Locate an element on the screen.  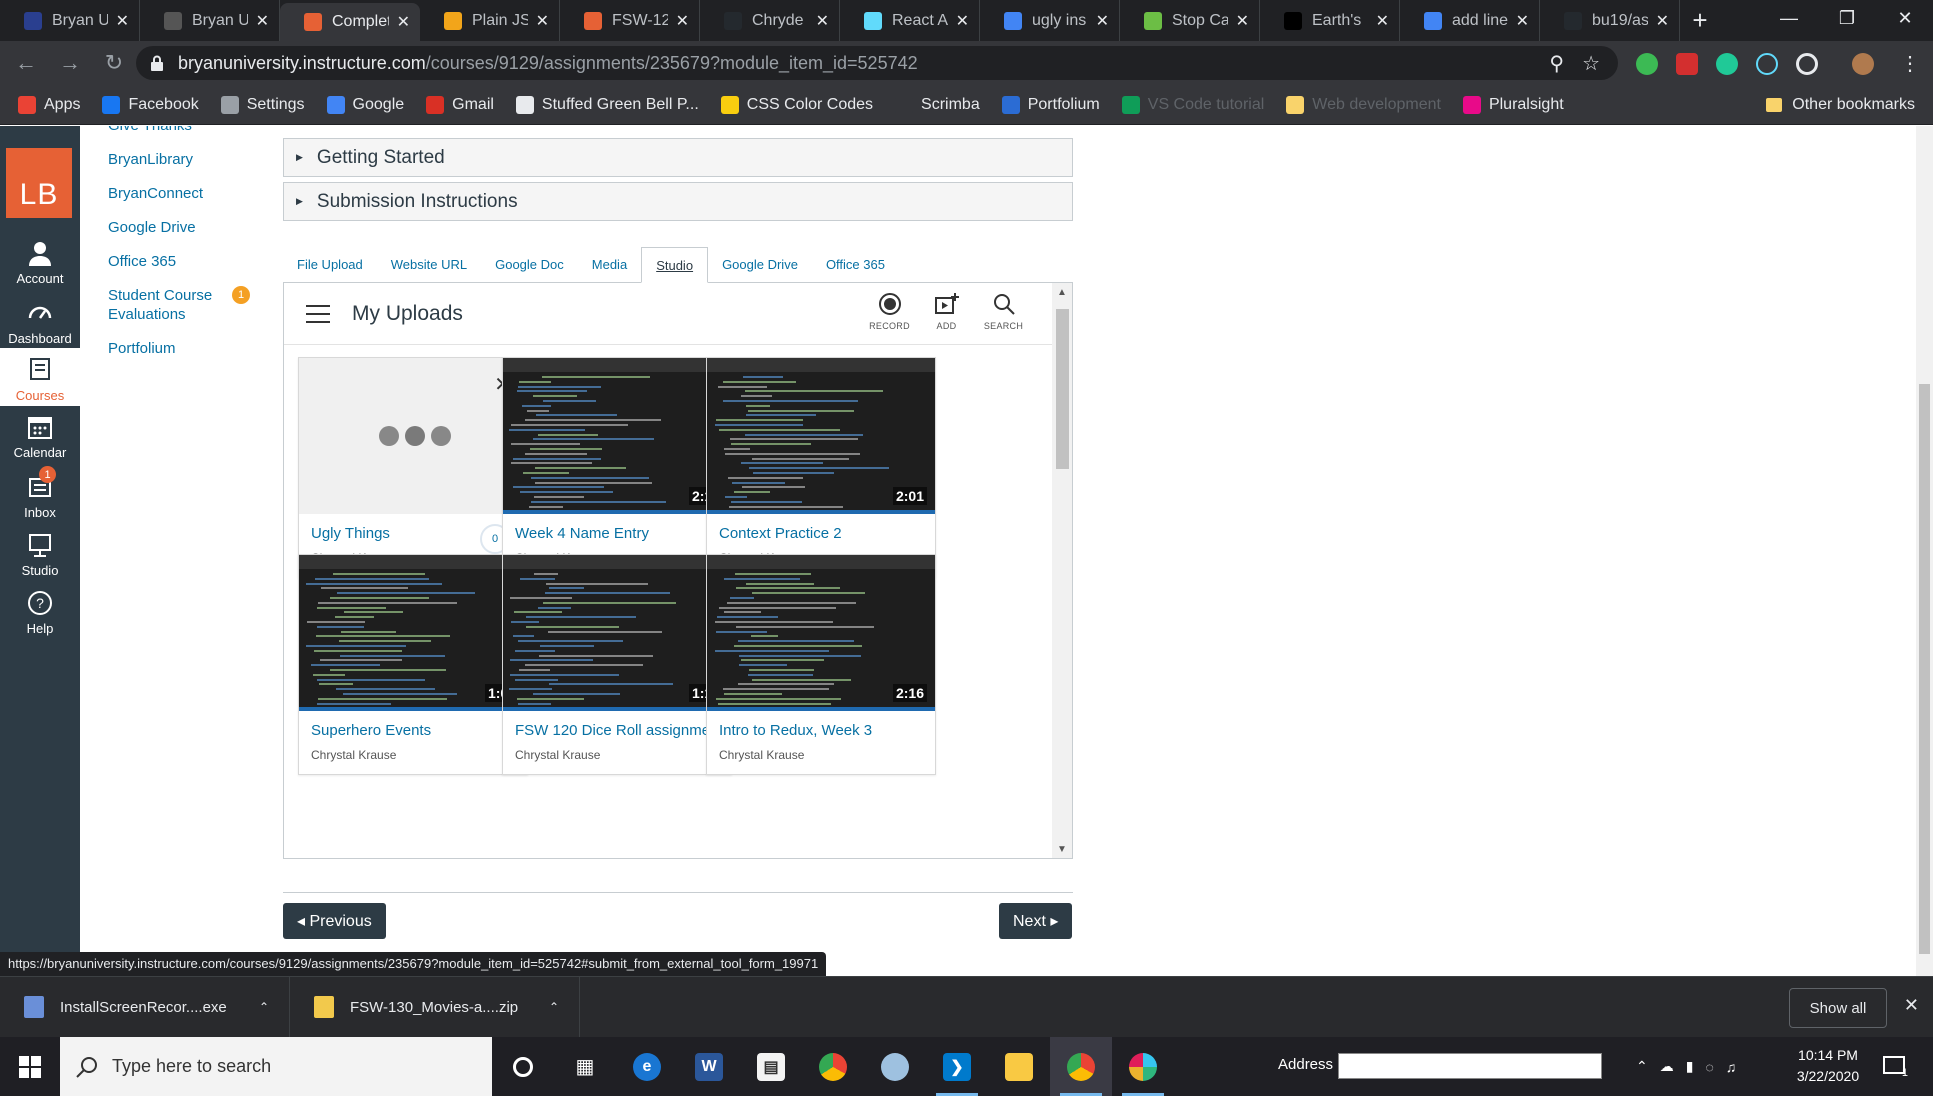
video-thumbnail: 2:16 is located at coordinates (821, 633).